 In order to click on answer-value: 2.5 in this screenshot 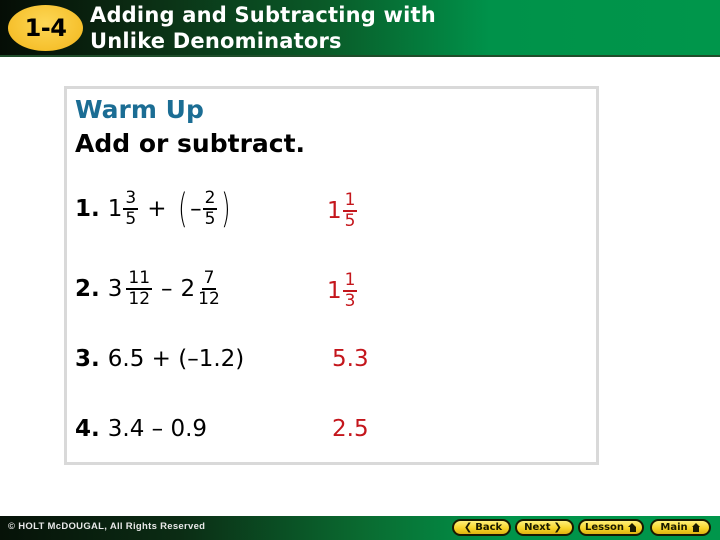, I will do `click(350, 429)`.